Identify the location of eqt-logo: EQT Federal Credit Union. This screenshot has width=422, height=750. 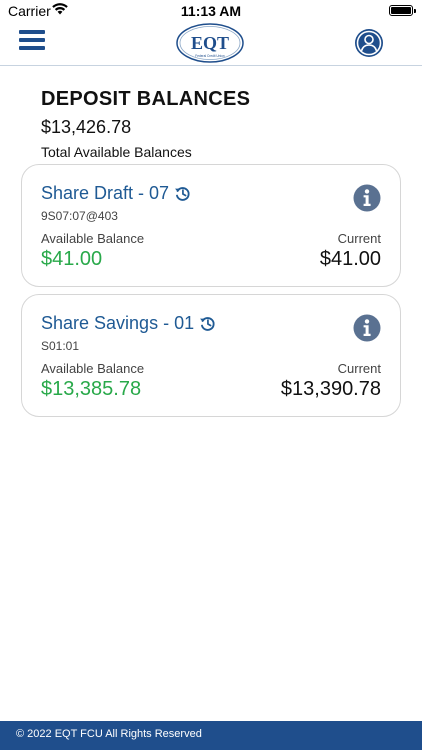
(210, 43).